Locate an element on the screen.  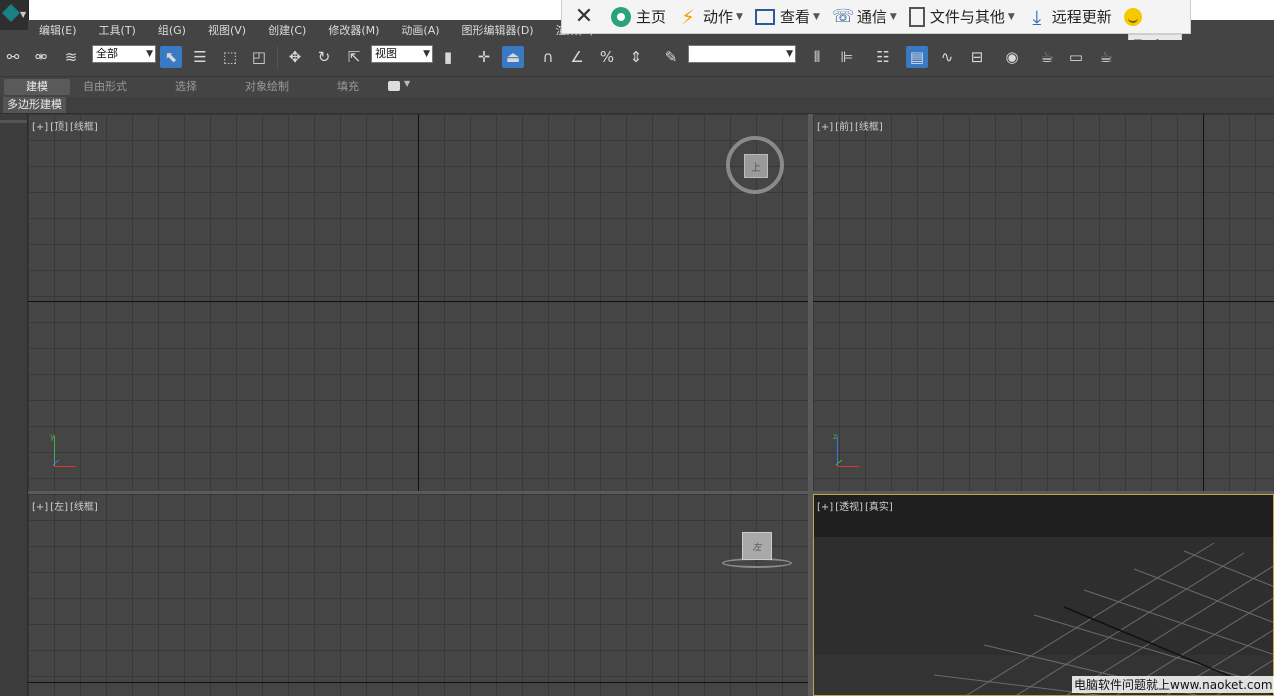
curve-editor-button: ∿ is located at coordinates (947, 57).